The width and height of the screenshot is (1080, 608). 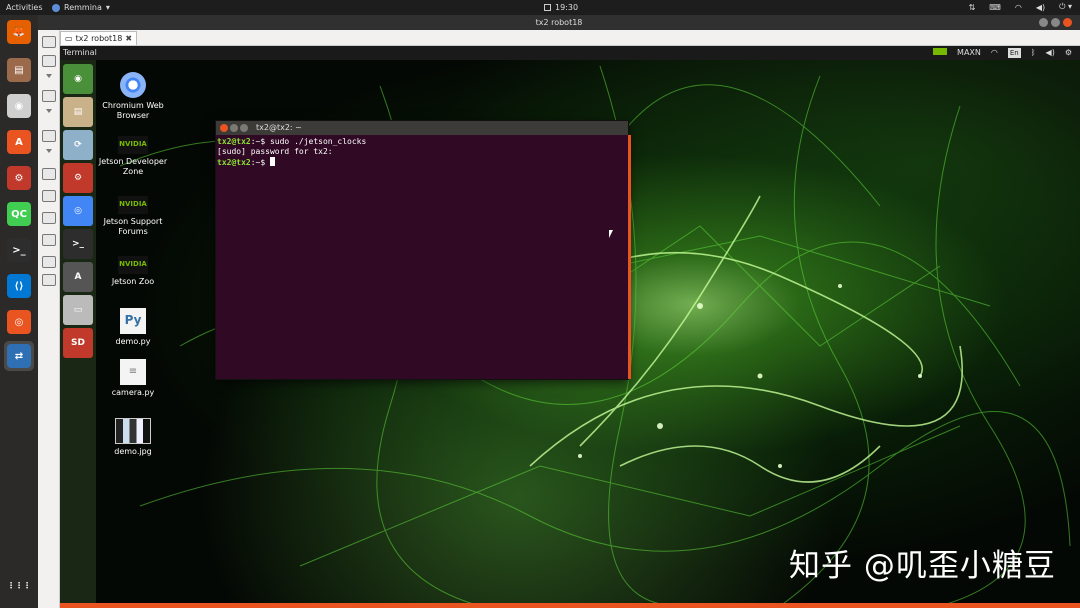 I want to click on ubuntu-software-icon: A, so click(x=78, y=277).